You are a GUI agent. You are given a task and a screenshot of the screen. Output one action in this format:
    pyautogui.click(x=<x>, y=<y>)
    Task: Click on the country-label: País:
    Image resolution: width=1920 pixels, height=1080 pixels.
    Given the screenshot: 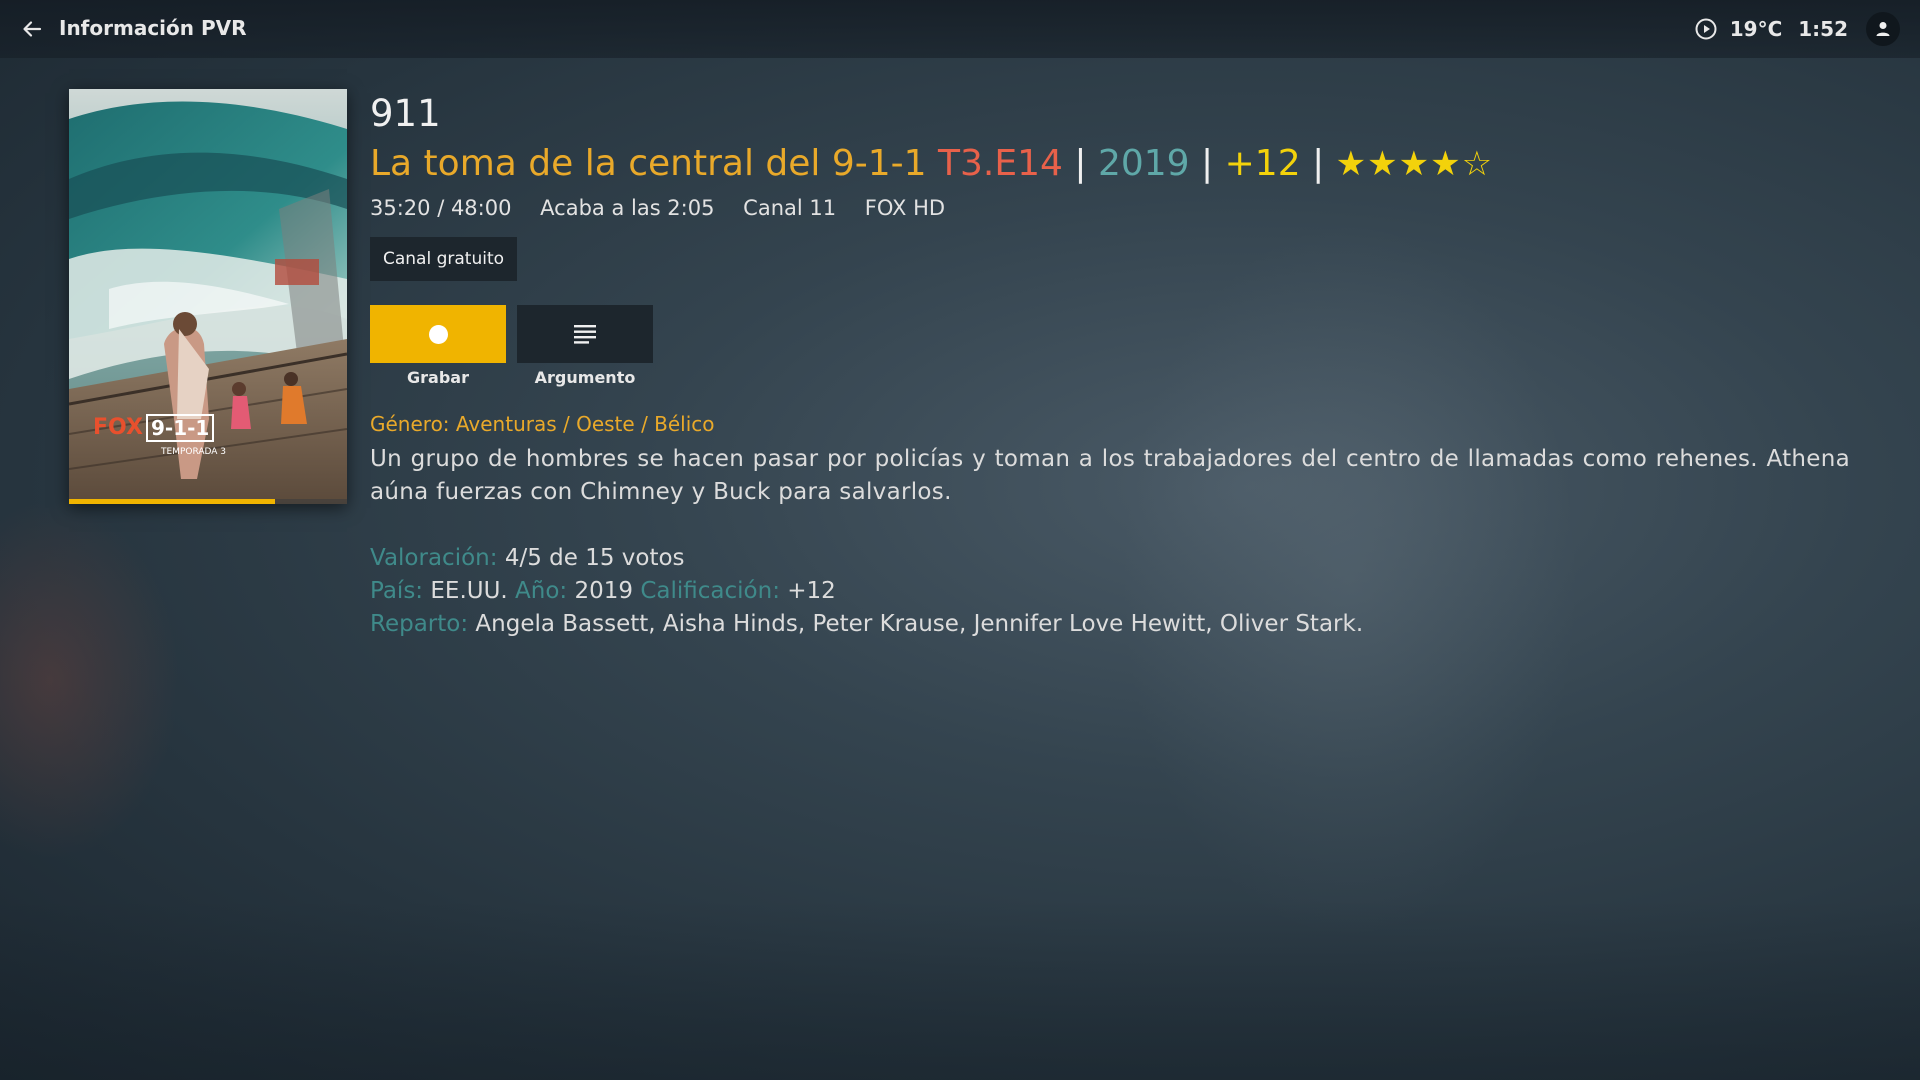 What is the action you would take?
    pyautogui.click(x=397, y=591)
    